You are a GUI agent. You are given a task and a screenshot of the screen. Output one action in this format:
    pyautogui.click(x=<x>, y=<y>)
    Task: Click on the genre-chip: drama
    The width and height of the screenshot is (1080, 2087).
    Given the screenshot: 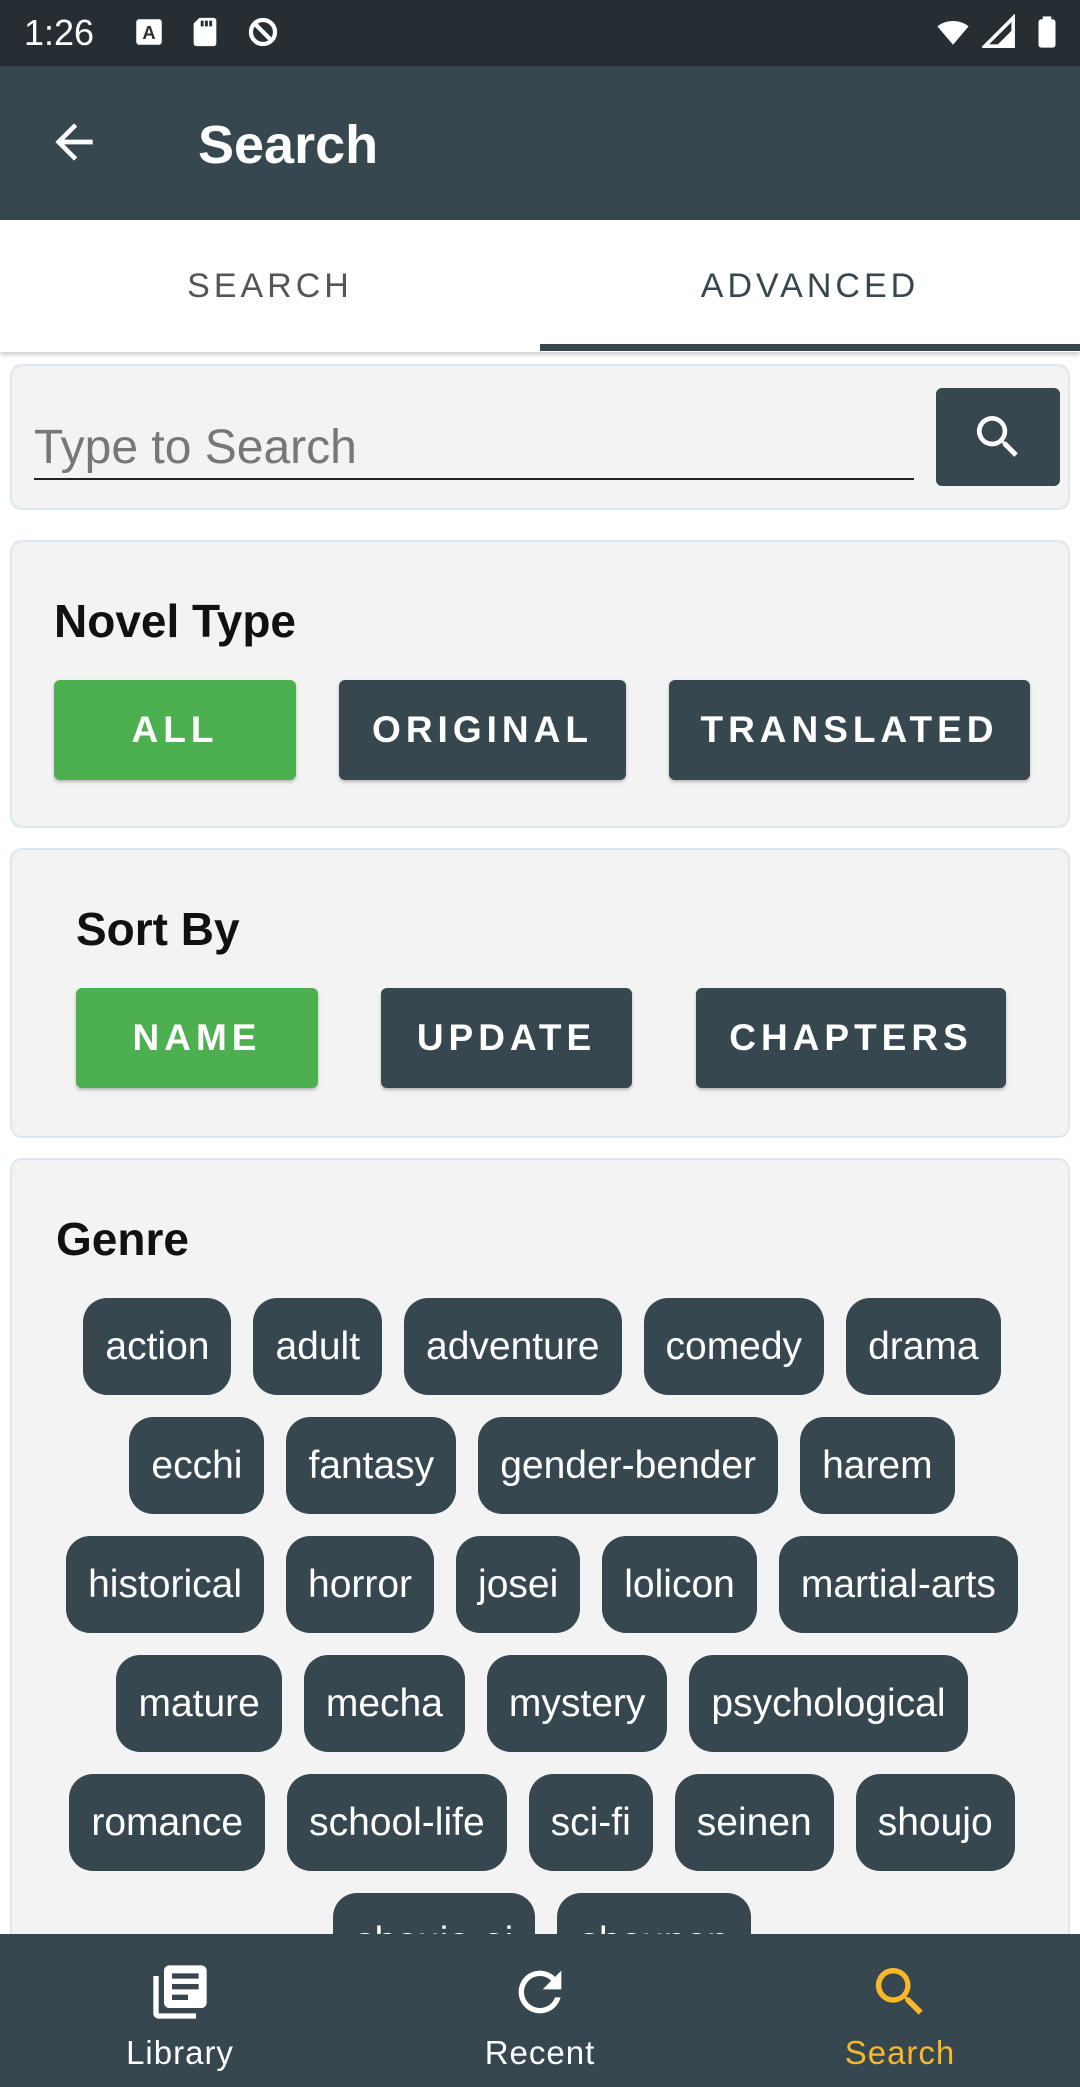 What is the action you would take?
    pyautogui.click(x=923, y=1346)
    